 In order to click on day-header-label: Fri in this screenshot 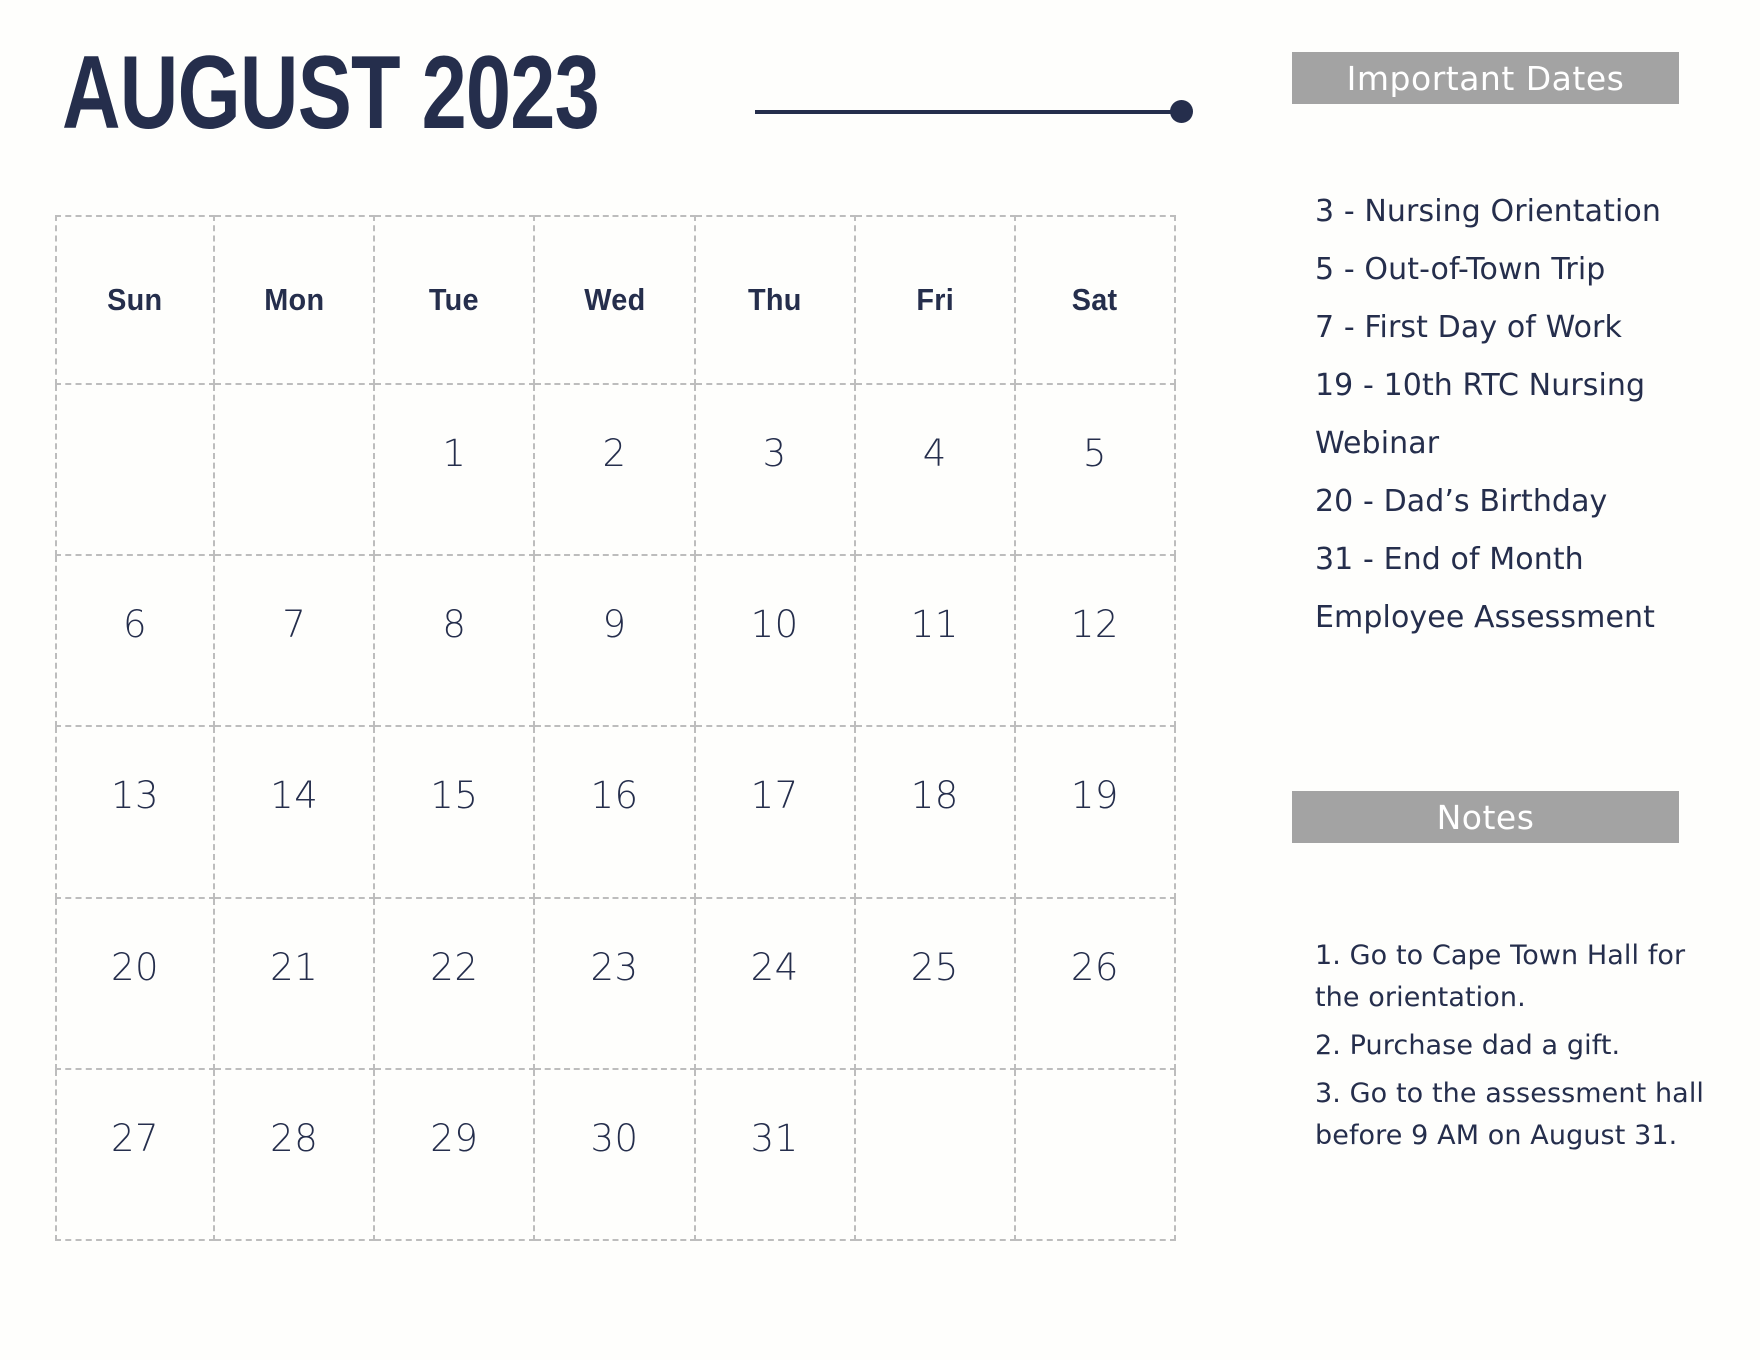, I will do `click(934, 299)`.